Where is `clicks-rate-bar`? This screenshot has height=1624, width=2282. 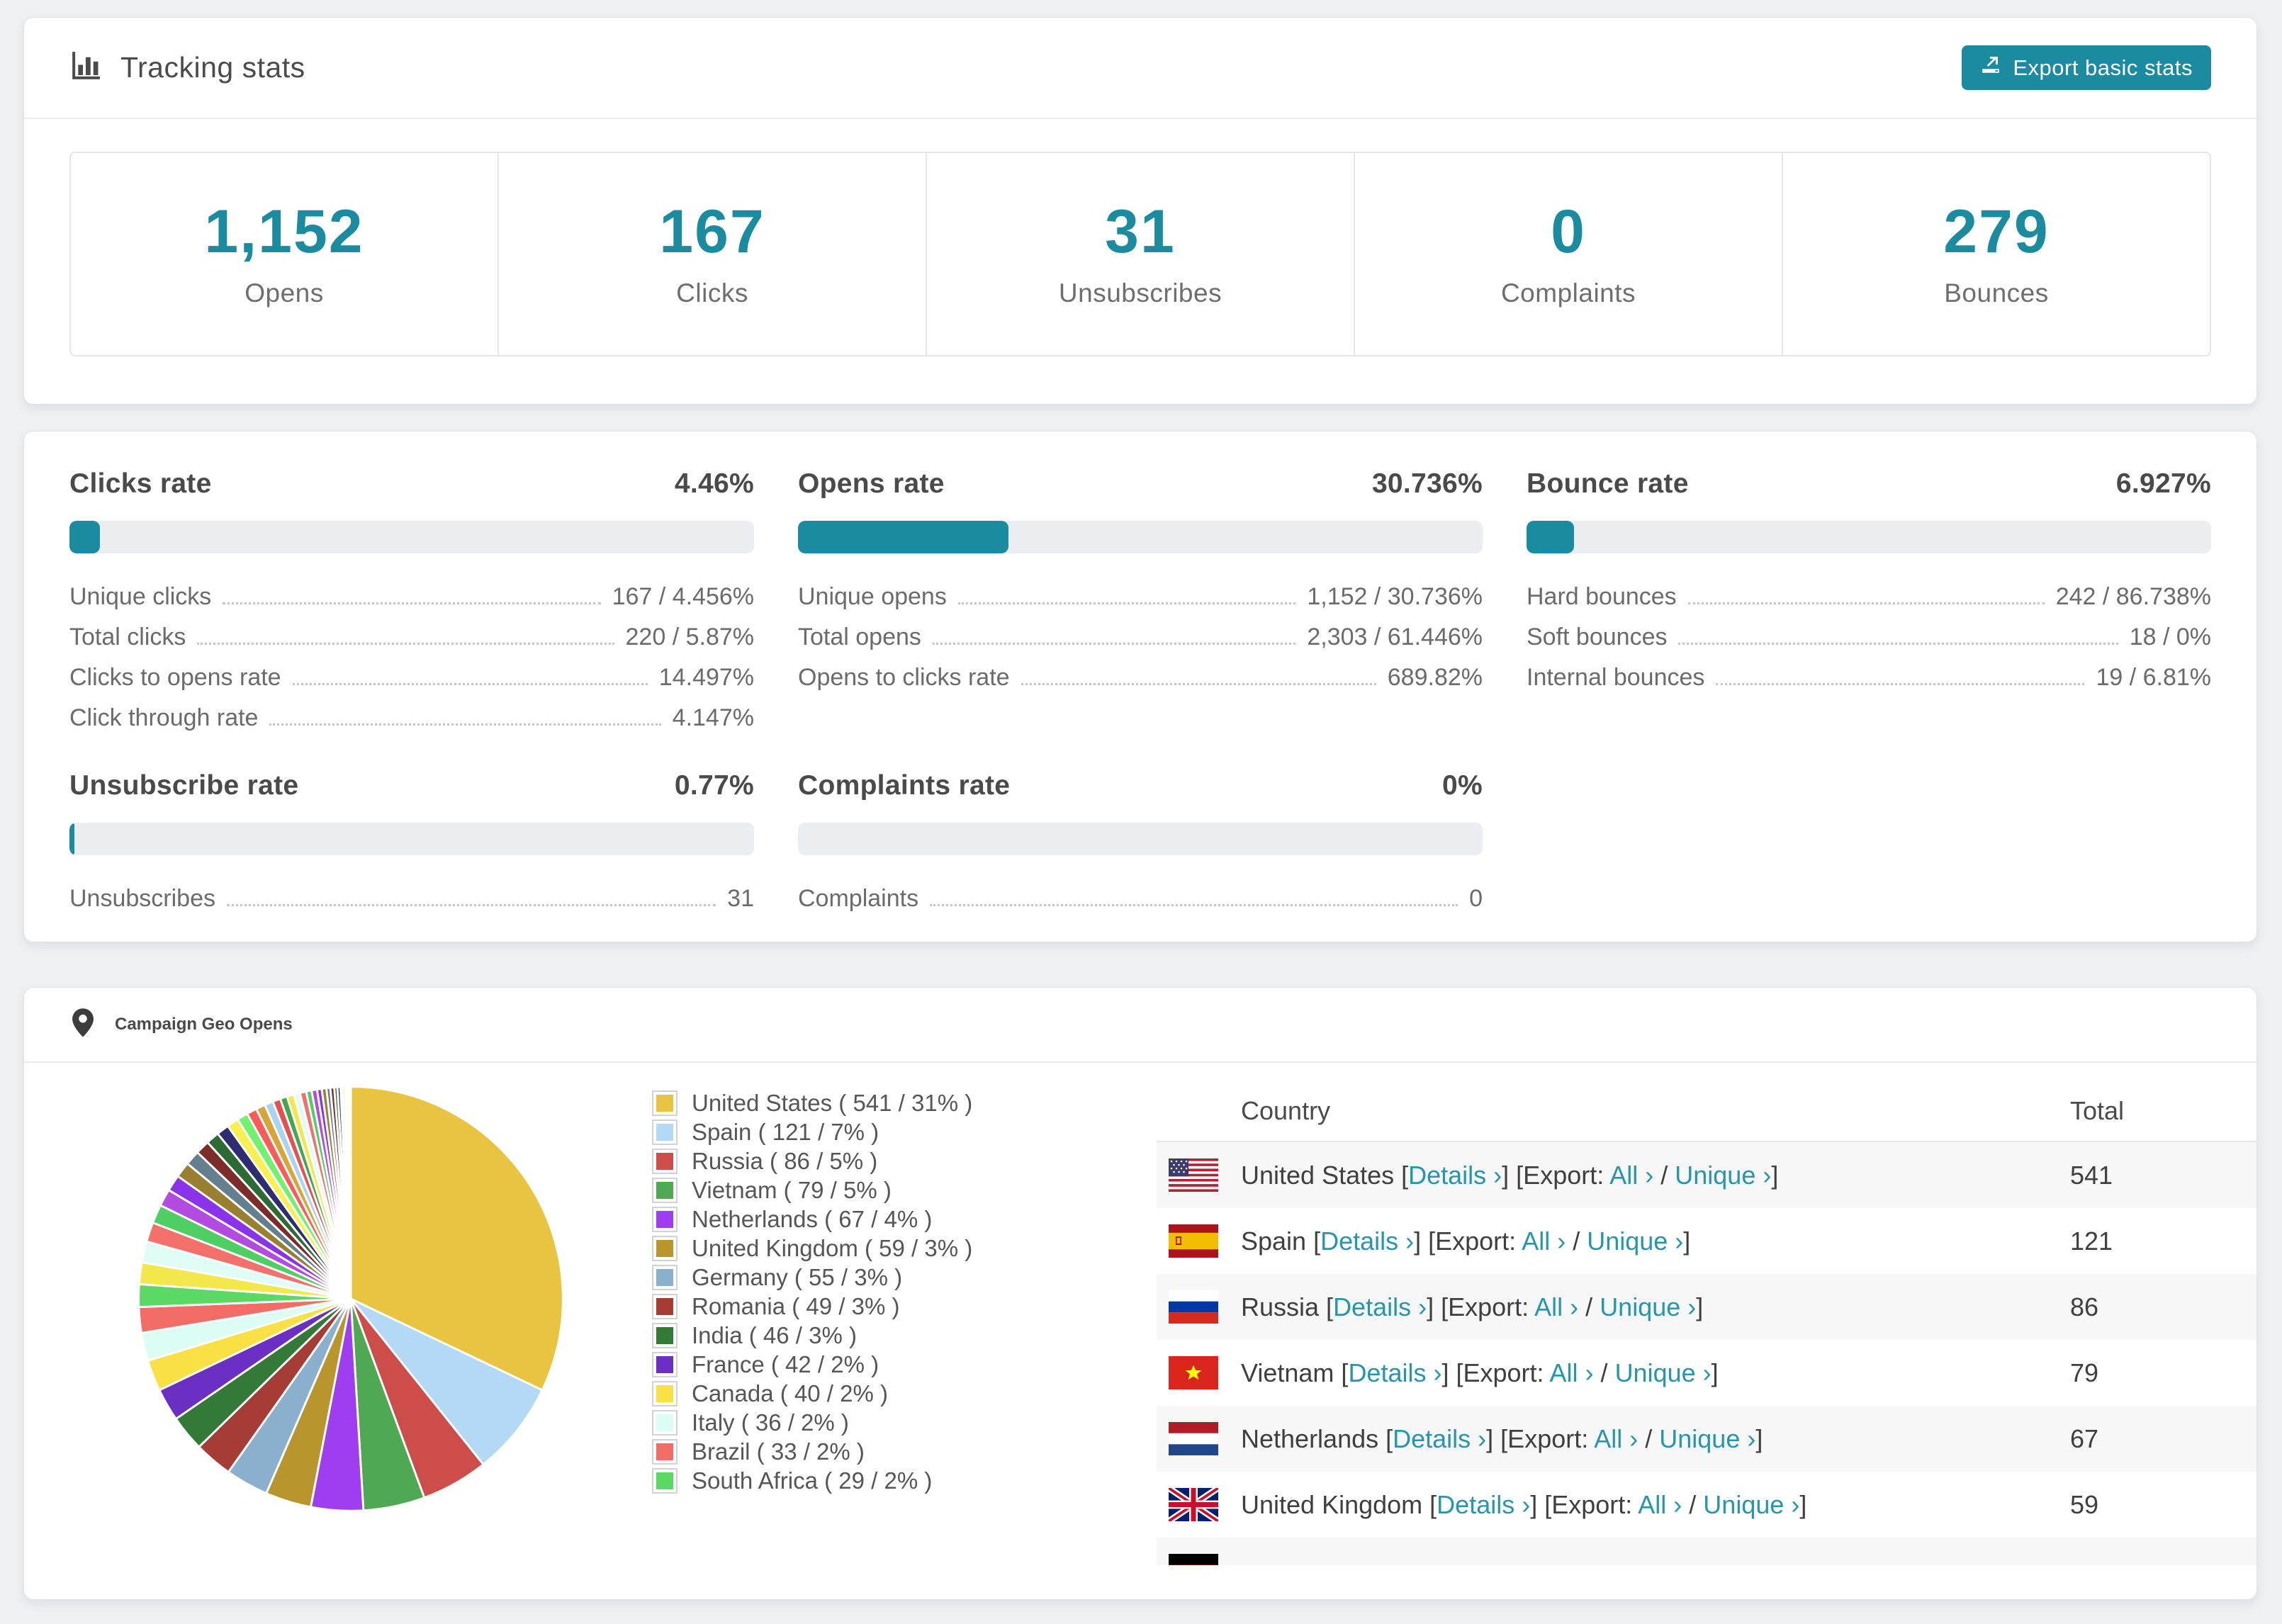 clicks-rate-bar is located at coordinates (412, 537).